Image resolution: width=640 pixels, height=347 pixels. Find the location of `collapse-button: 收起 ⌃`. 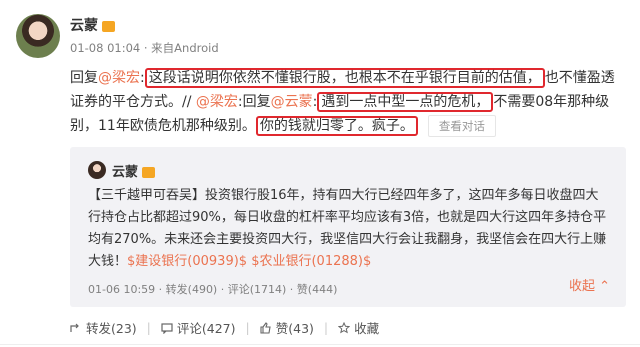

collapse-button: 收起 ⌃ is located at coordinates (589, 284).